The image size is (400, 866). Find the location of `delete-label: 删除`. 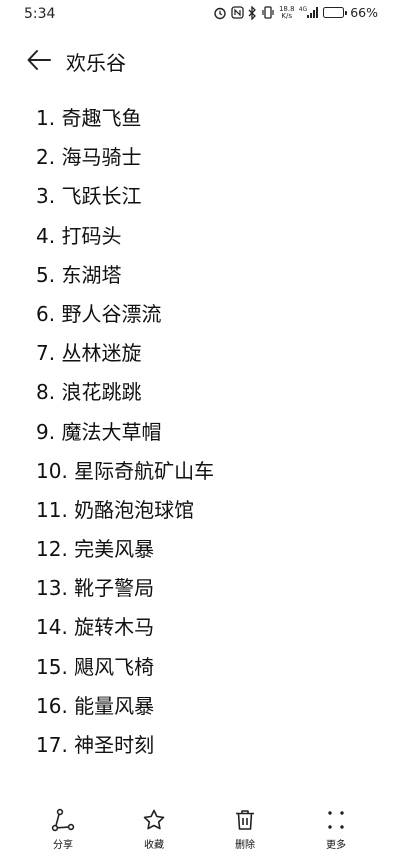

delete-label: 删除 is located at coordinates (245, 845).